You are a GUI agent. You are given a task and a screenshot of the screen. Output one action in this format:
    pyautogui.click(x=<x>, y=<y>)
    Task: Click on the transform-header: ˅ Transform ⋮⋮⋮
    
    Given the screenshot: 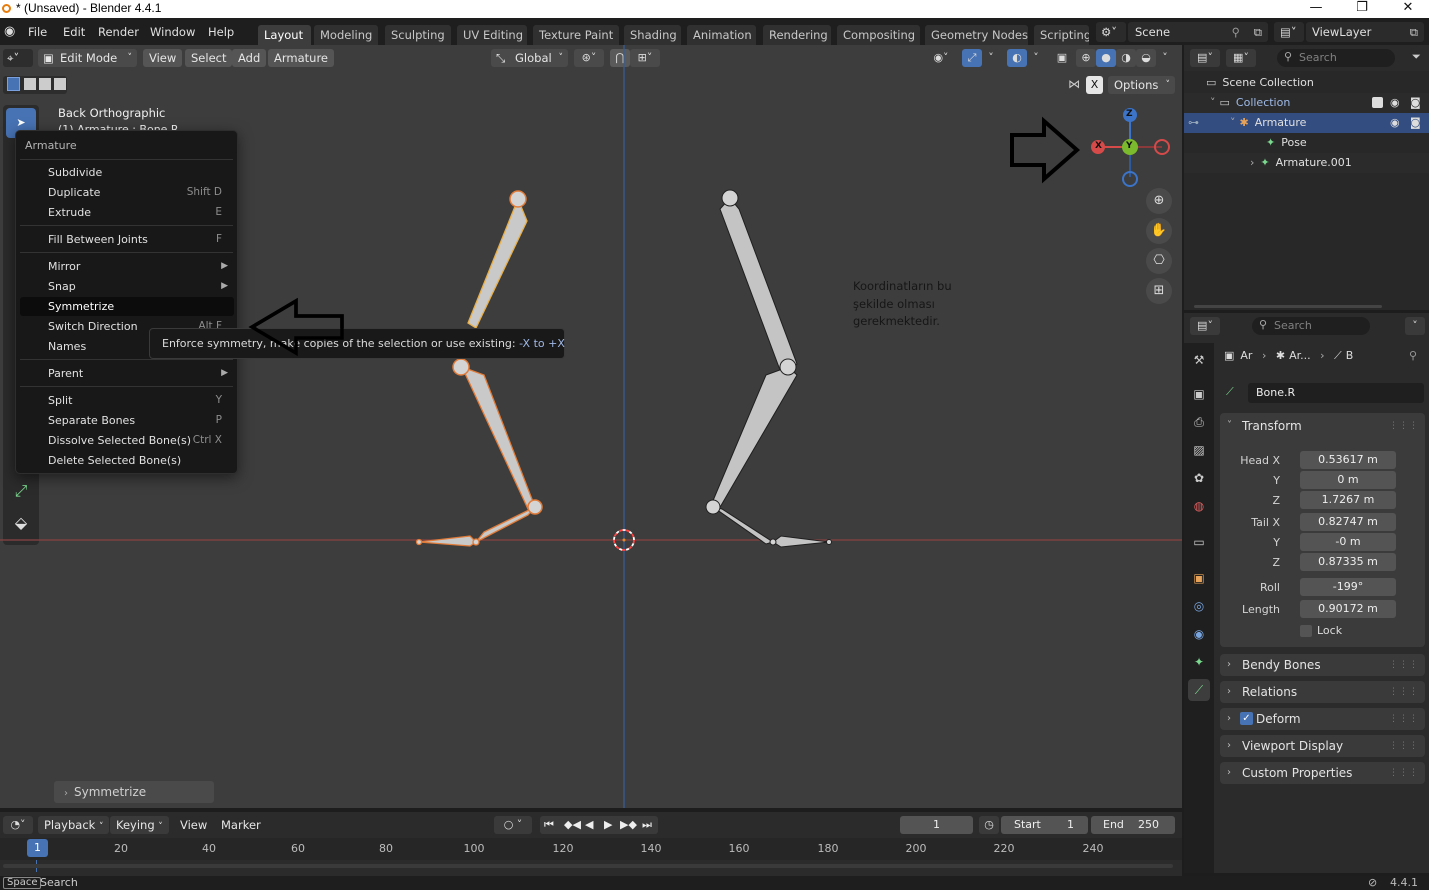 What is the action you would take?
    pyautogui.click(x=1322, y=426)
    